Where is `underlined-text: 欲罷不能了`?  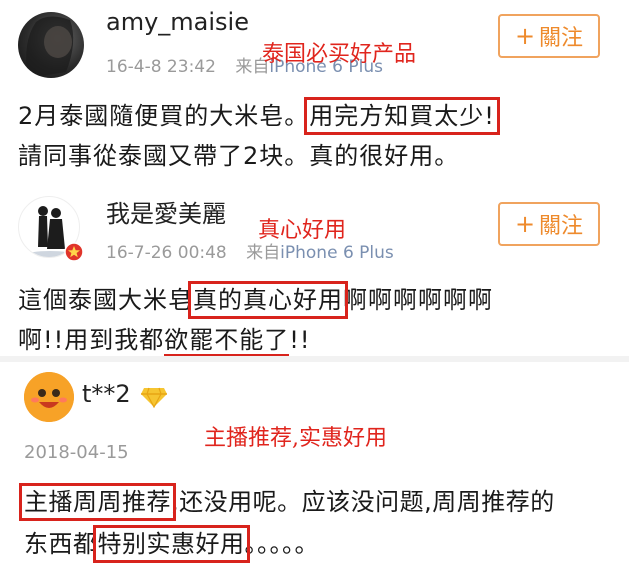 underlined-text: 欲罷不能了 is located at coordinates (227, 341).